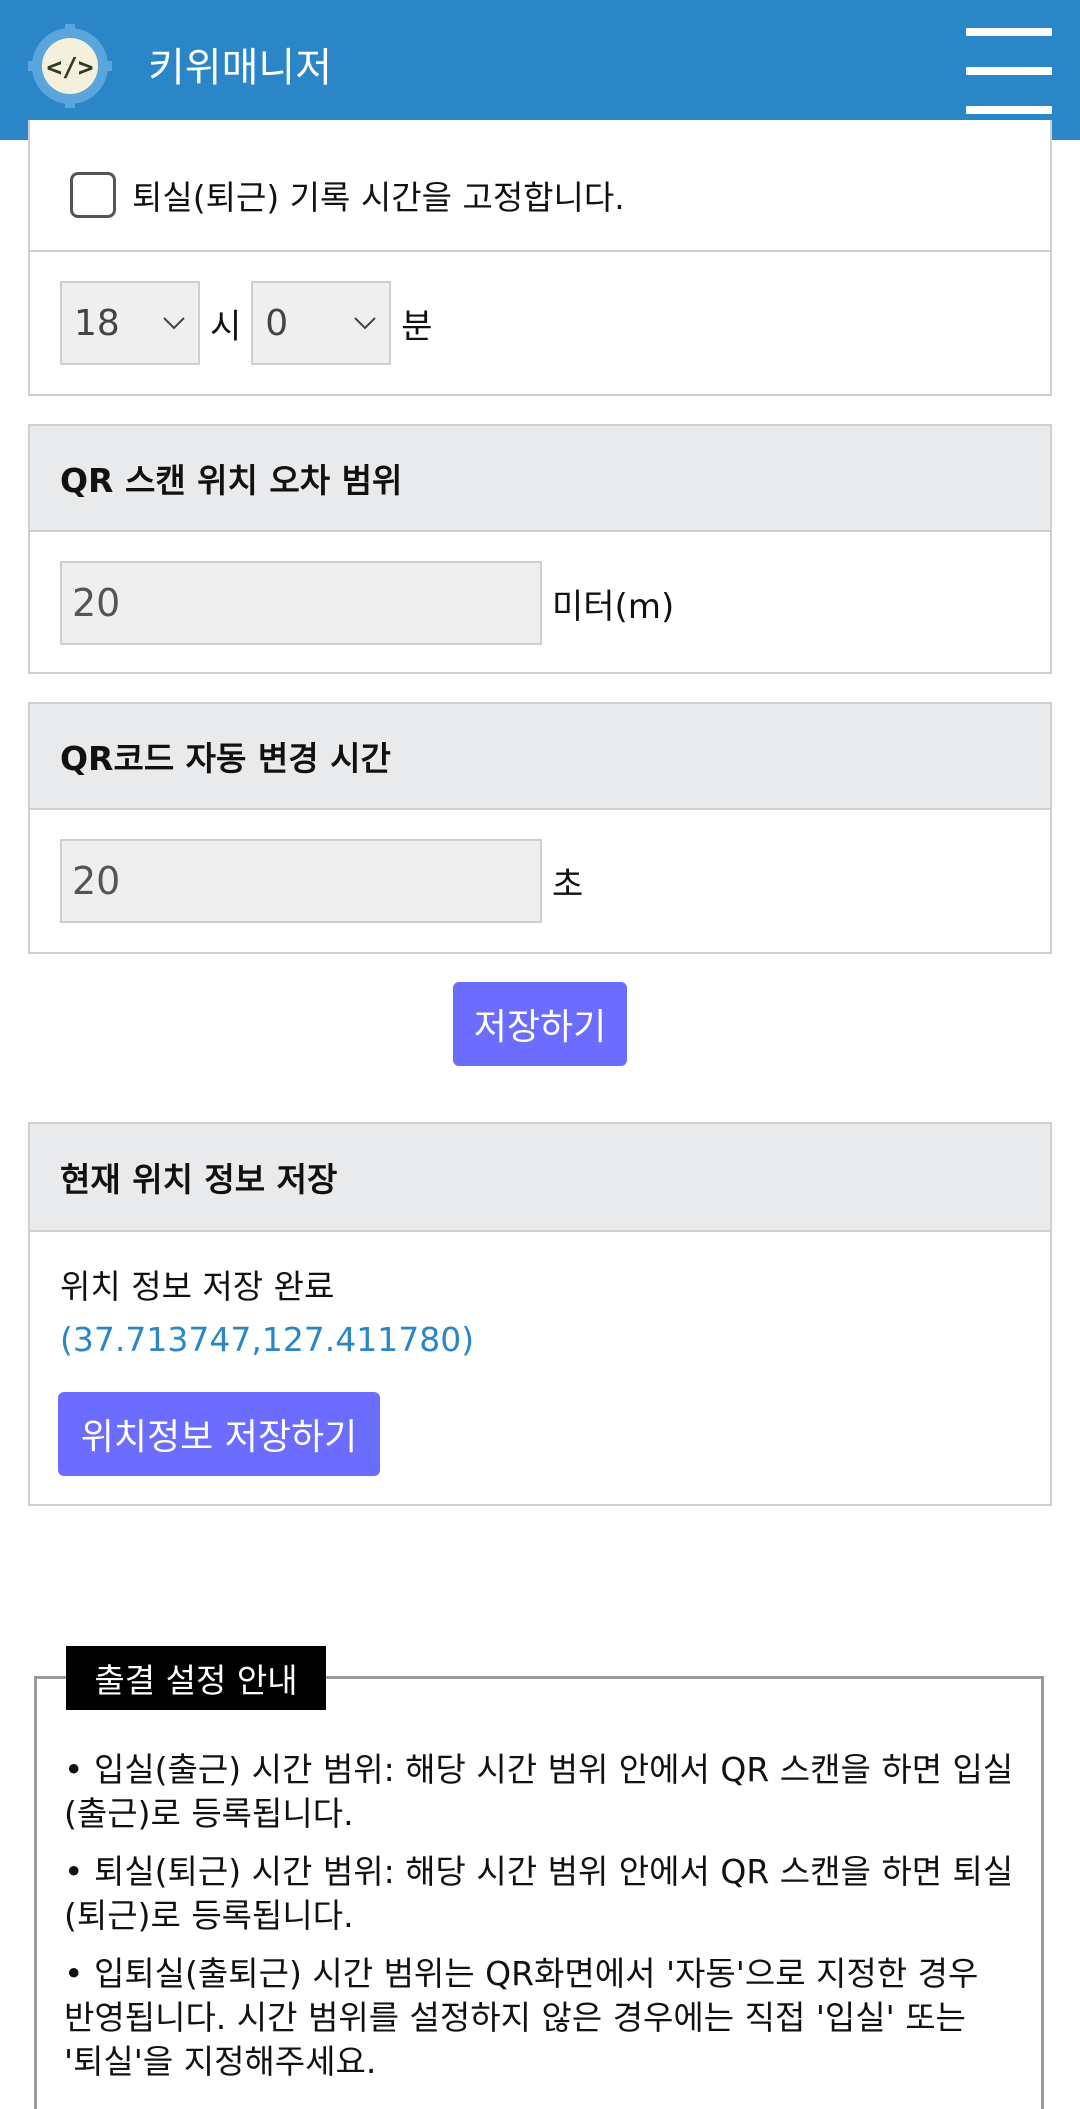 This screenshot has width=1080, height=2109. I want to click on code-gear-icon: </>, so click(70, 66).